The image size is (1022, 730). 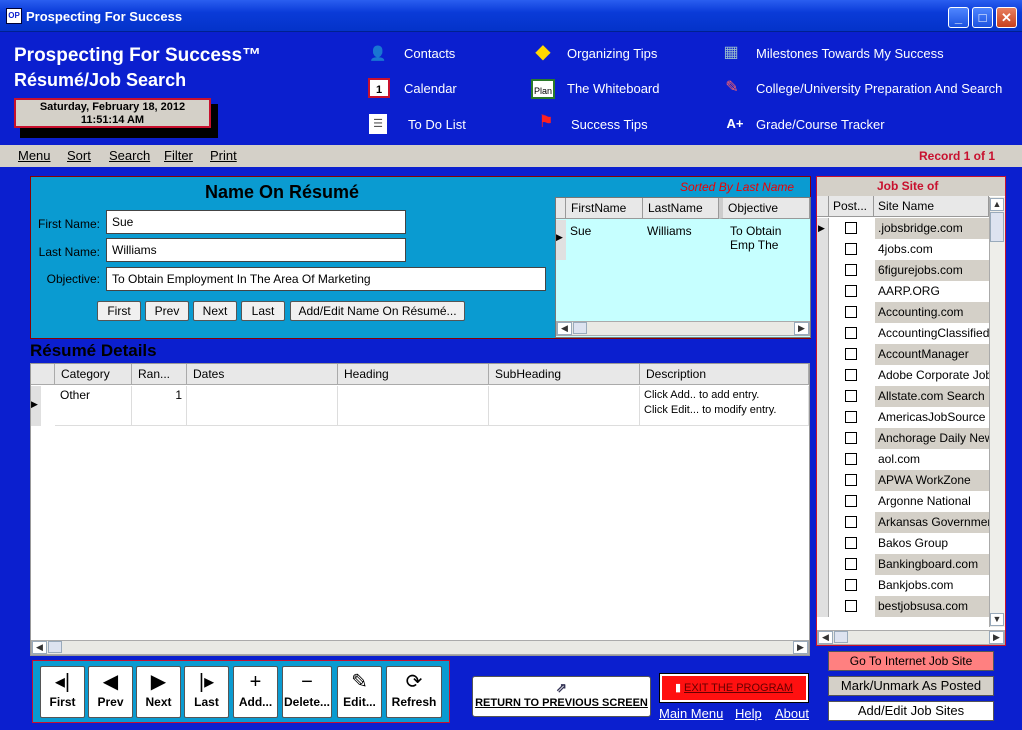 I want to click on main-menu-link: Main Menu, so click(x=691, y=713).